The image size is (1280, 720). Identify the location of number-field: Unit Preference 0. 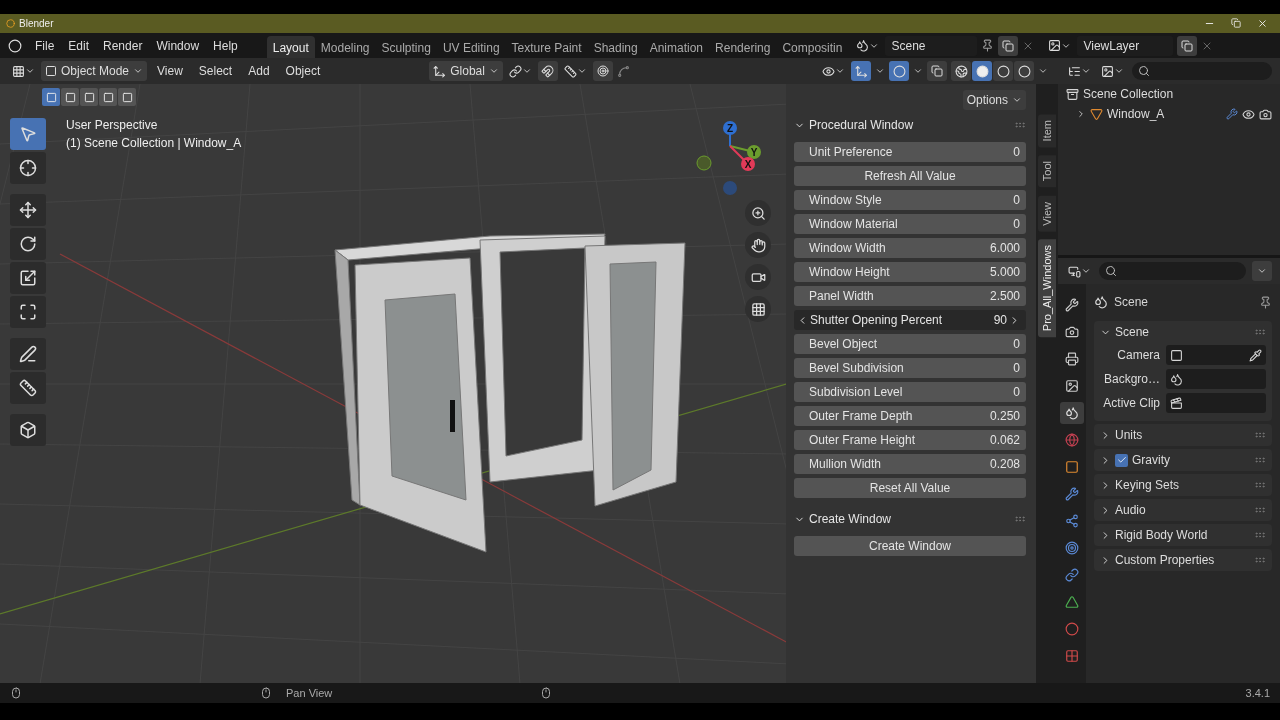
(910, 152).